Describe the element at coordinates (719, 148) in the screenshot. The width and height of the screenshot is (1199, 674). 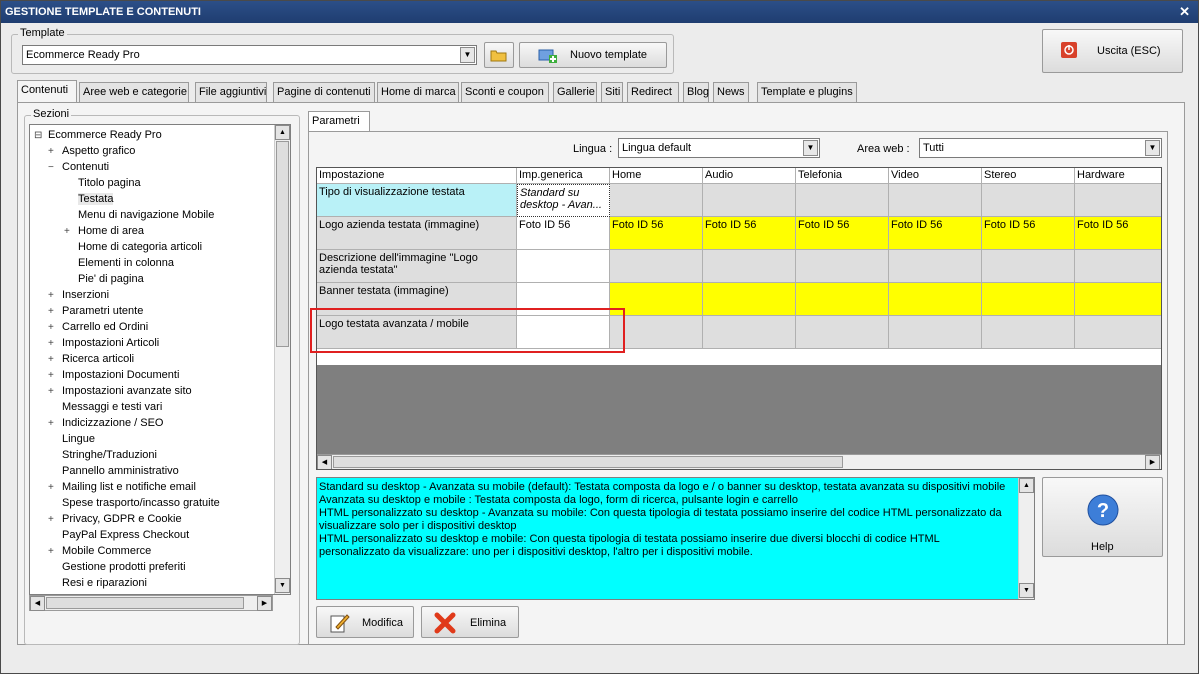
I see `lingua-select: Lingua default ▼` at that location.